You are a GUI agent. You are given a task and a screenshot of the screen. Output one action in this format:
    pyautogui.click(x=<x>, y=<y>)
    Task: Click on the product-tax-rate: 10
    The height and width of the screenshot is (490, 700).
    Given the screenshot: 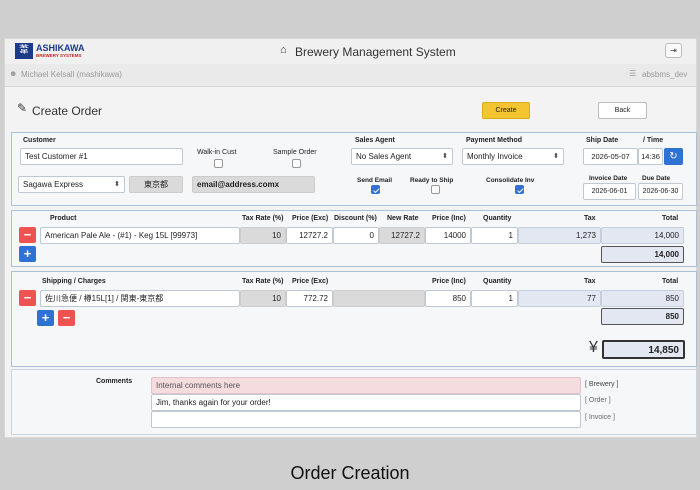 What is the action you would take?
    pyautogui.click(x=263, y=235)
    